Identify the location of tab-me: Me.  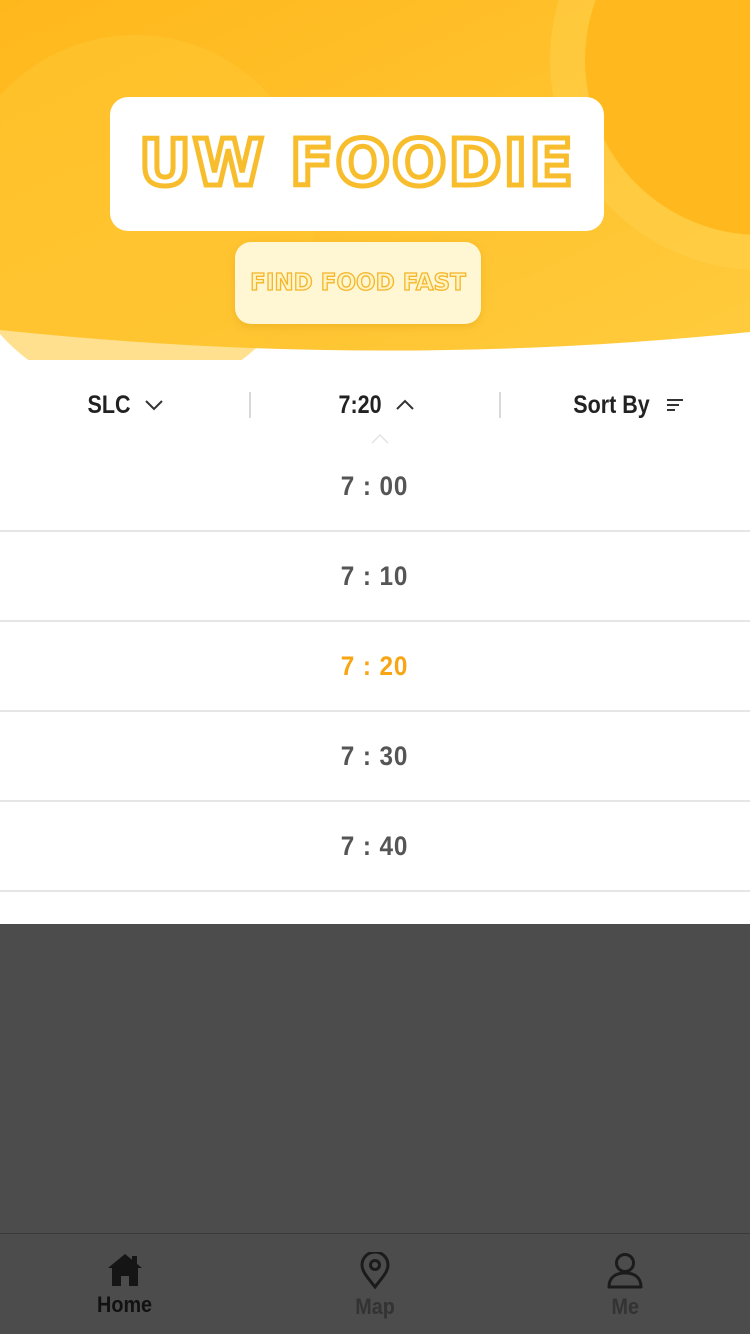
(625, 1284).